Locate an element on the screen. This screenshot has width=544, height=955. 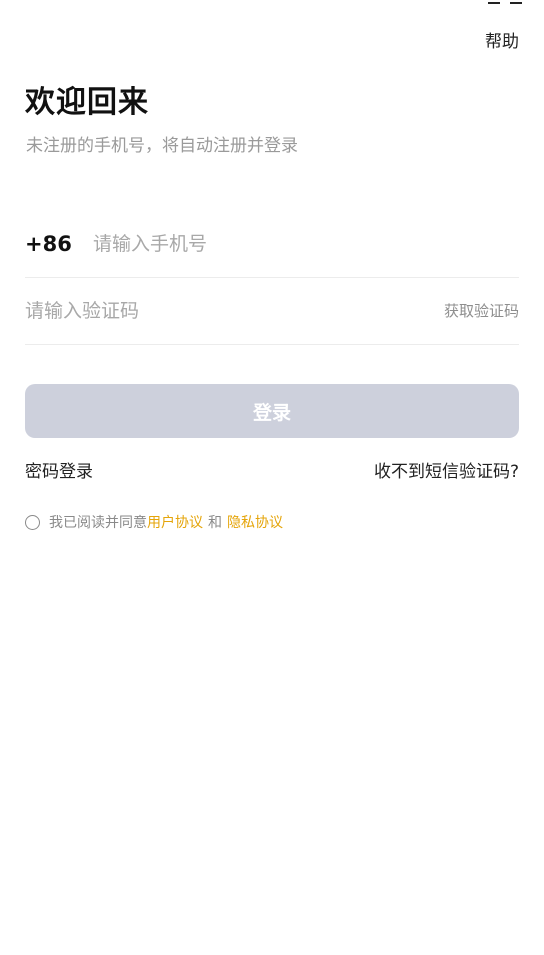
alt-links-row: 密码登录 收不到短信验证码? is located at coordinates (272, 469).